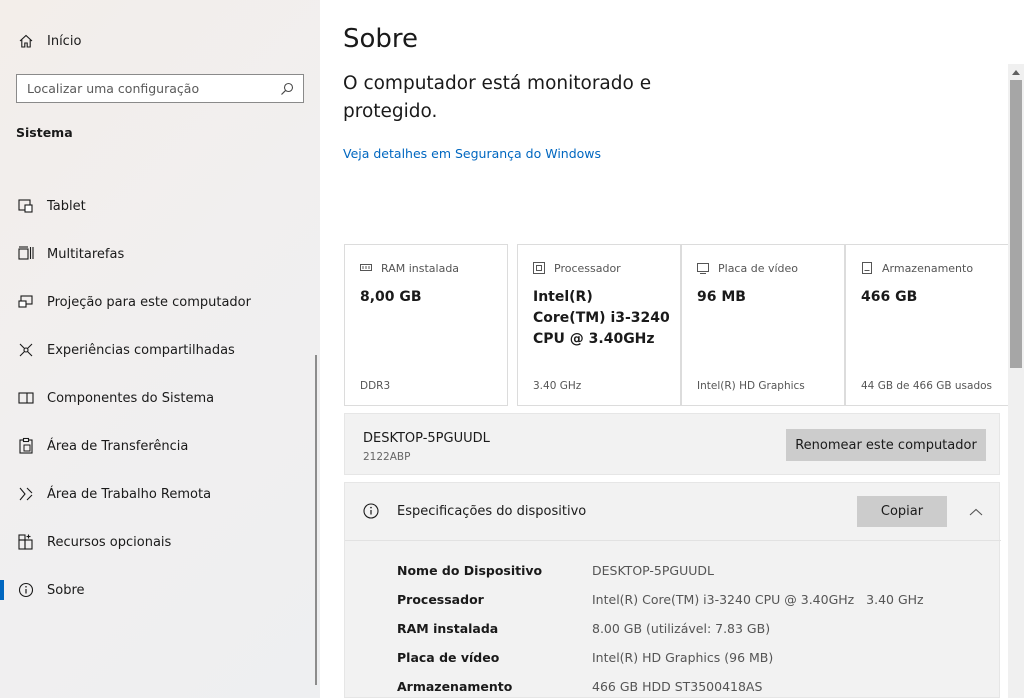  I want to click on card-value: Intel(R) Core(TM) i3-3240 CPU @ 3.40GHz, so click(601, 318).